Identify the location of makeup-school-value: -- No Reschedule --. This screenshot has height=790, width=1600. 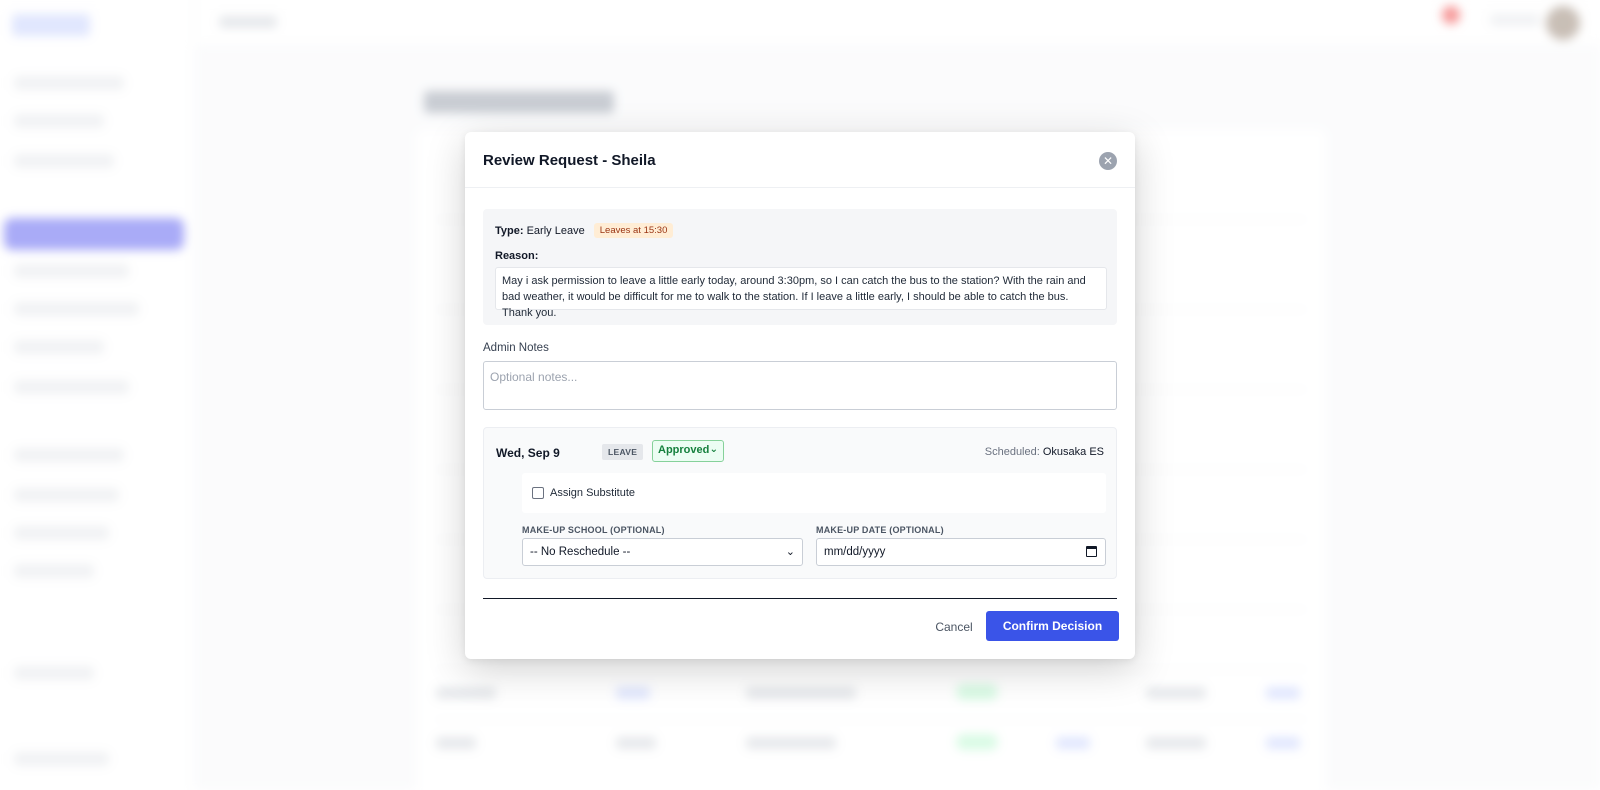
(580, 552).